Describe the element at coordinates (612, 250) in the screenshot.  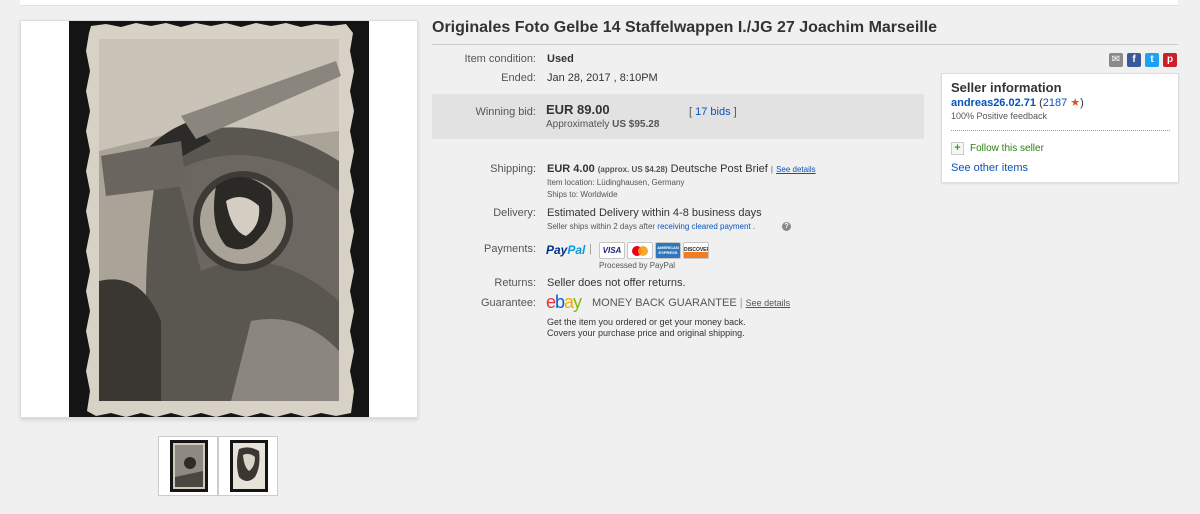
I see `visa-card-icon: VISA` at that location.